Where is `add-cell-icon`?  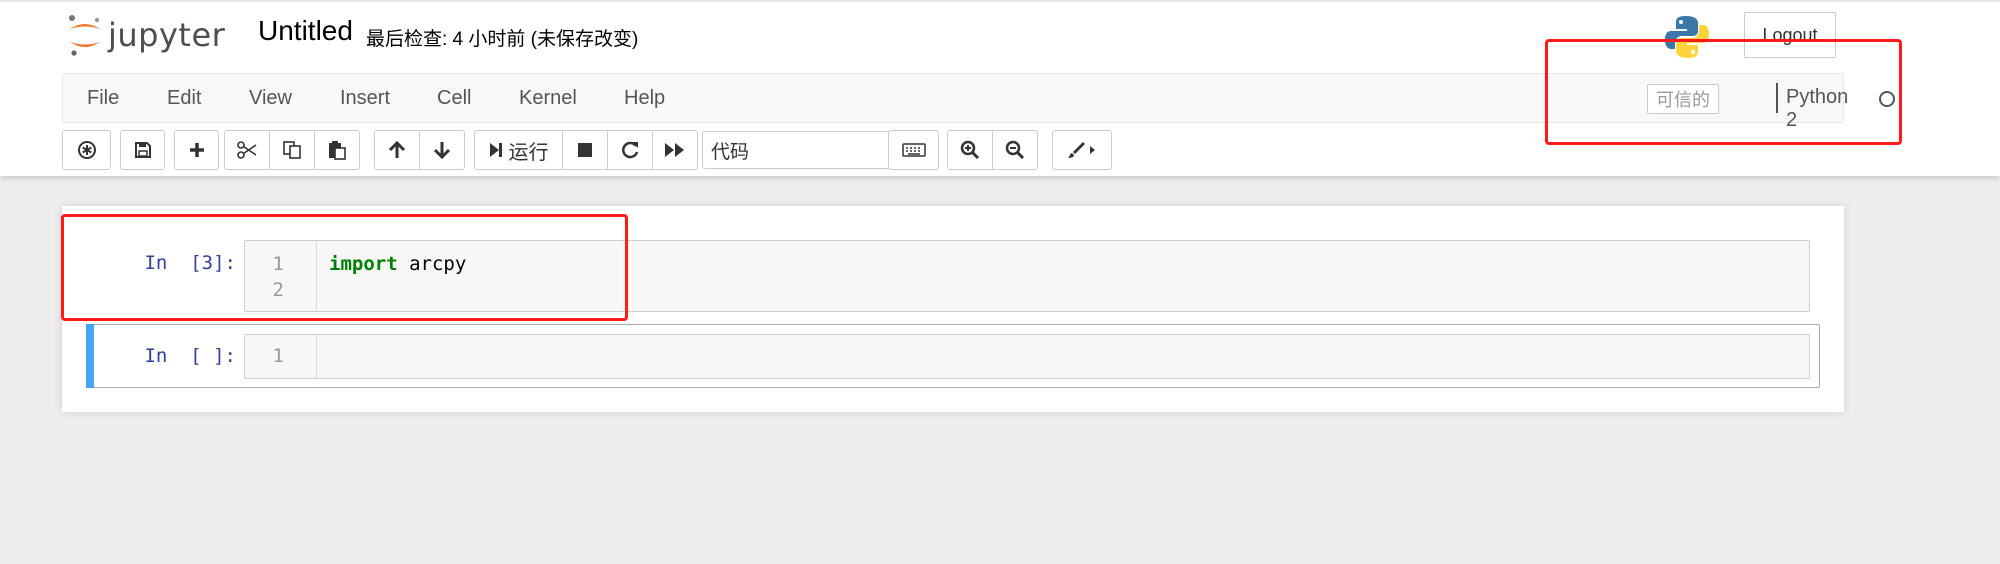
add-cell-icon is located at coordinates (196, 150).